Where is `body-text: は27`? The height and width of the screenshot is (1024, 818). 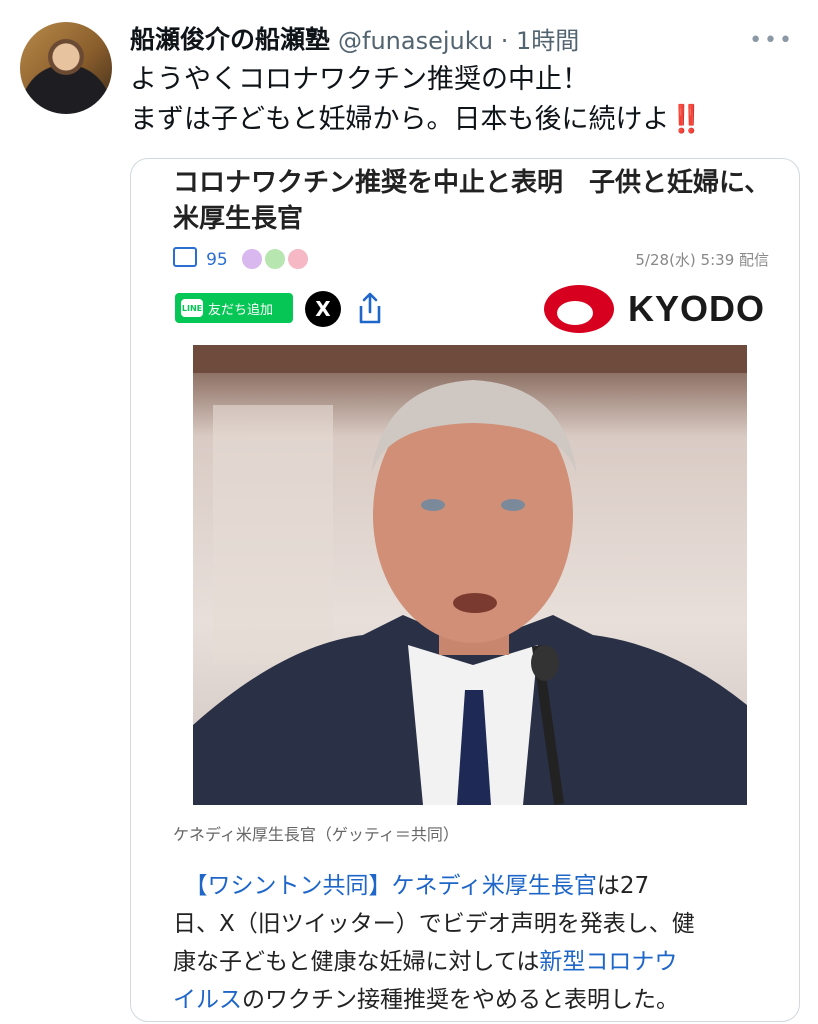 body-text: は27 is located at coordinates (623, 886).